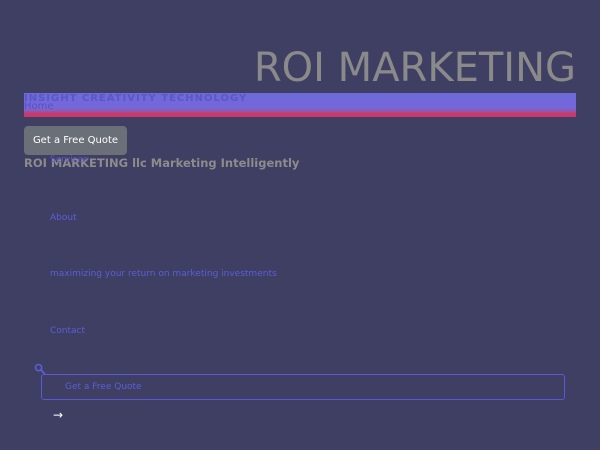  Describe the element at coordinates (103, 387) in the screenshot. I see `quote-field-label: Get a Free Quote` at that location.